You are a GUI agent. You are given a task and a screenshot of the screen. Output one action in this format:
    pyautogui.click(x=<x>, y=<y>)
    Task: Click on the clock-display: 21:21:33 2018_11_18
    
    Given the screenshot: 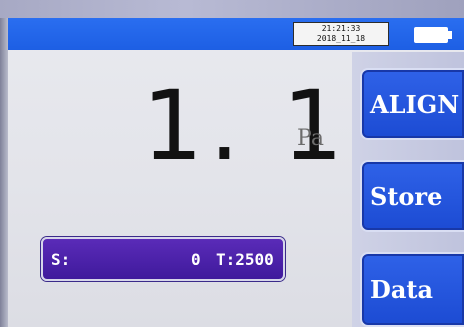 What is the action you would take?
    pyautogui.click(x=341, y=34)
    